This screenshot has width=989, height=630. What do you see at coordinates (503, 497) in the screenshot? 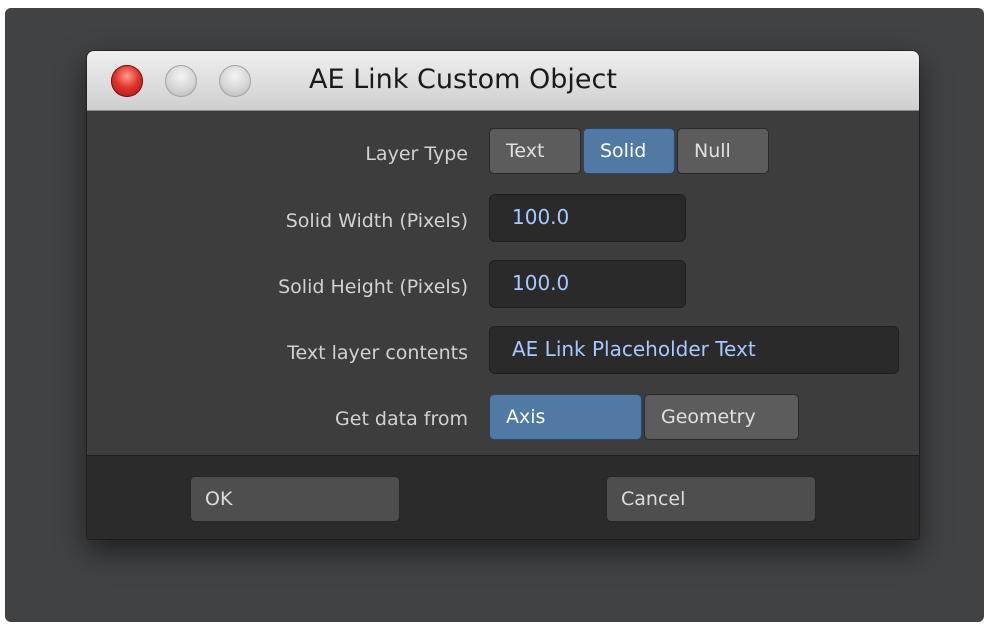
I see `dialog-footer: OK Cancel` at bounding box center [503, 497].